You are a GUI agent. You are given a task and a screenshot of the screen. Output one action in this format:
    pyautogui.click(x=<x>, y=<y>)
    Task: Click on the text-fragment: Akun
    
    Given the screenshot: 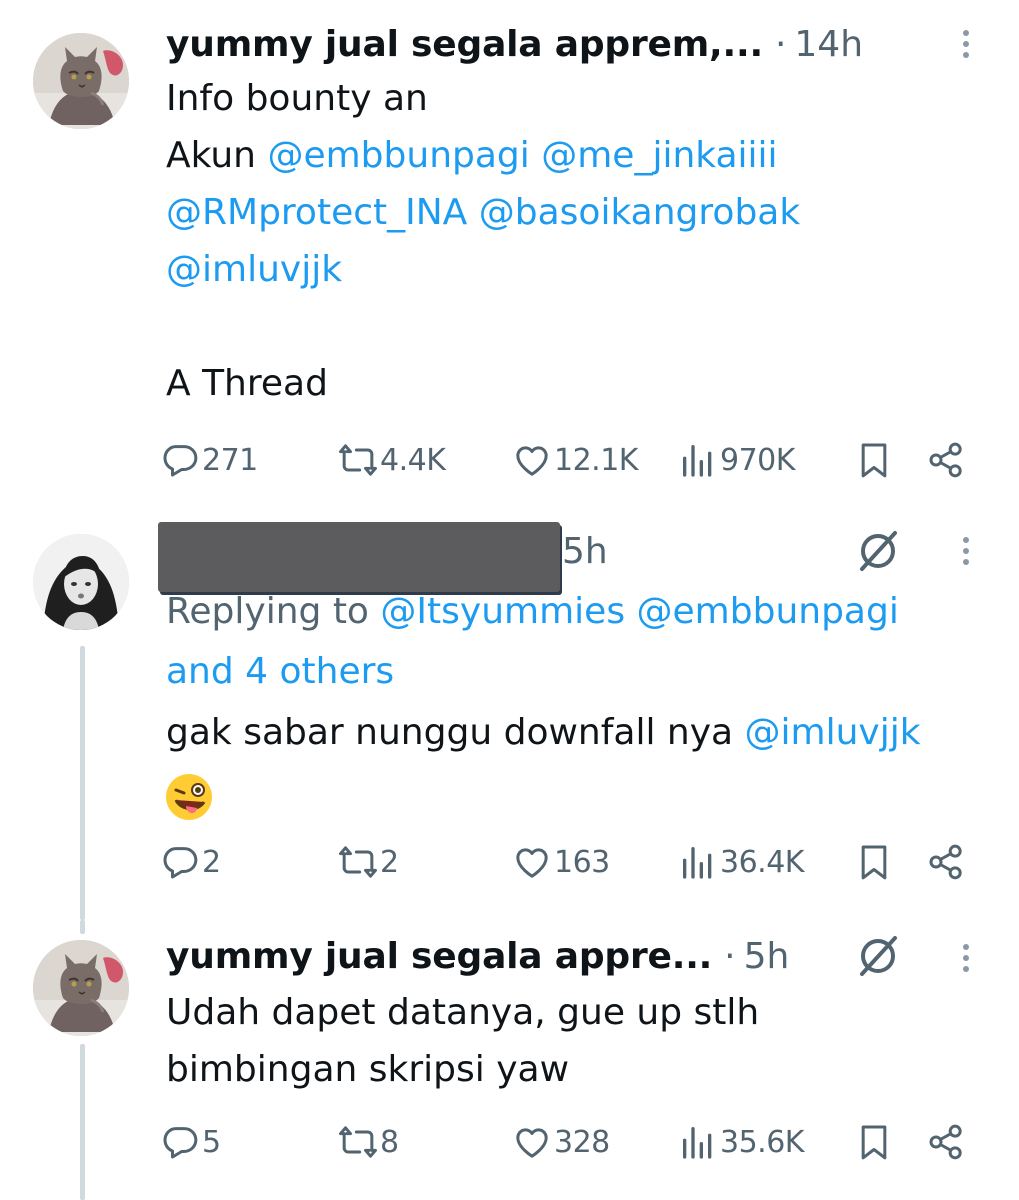 What is the action you would take?
    pyautogui.click(x=211, y=155)
    